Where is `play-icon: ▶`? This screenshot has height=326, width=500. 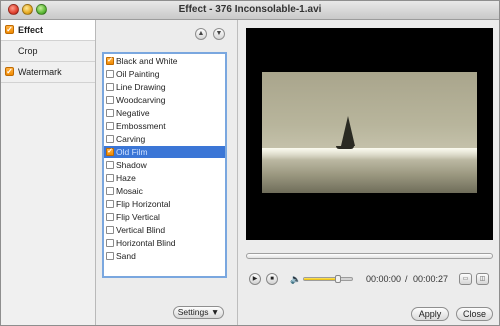
play-icon: ▶ is located at coordinates (255, 279).